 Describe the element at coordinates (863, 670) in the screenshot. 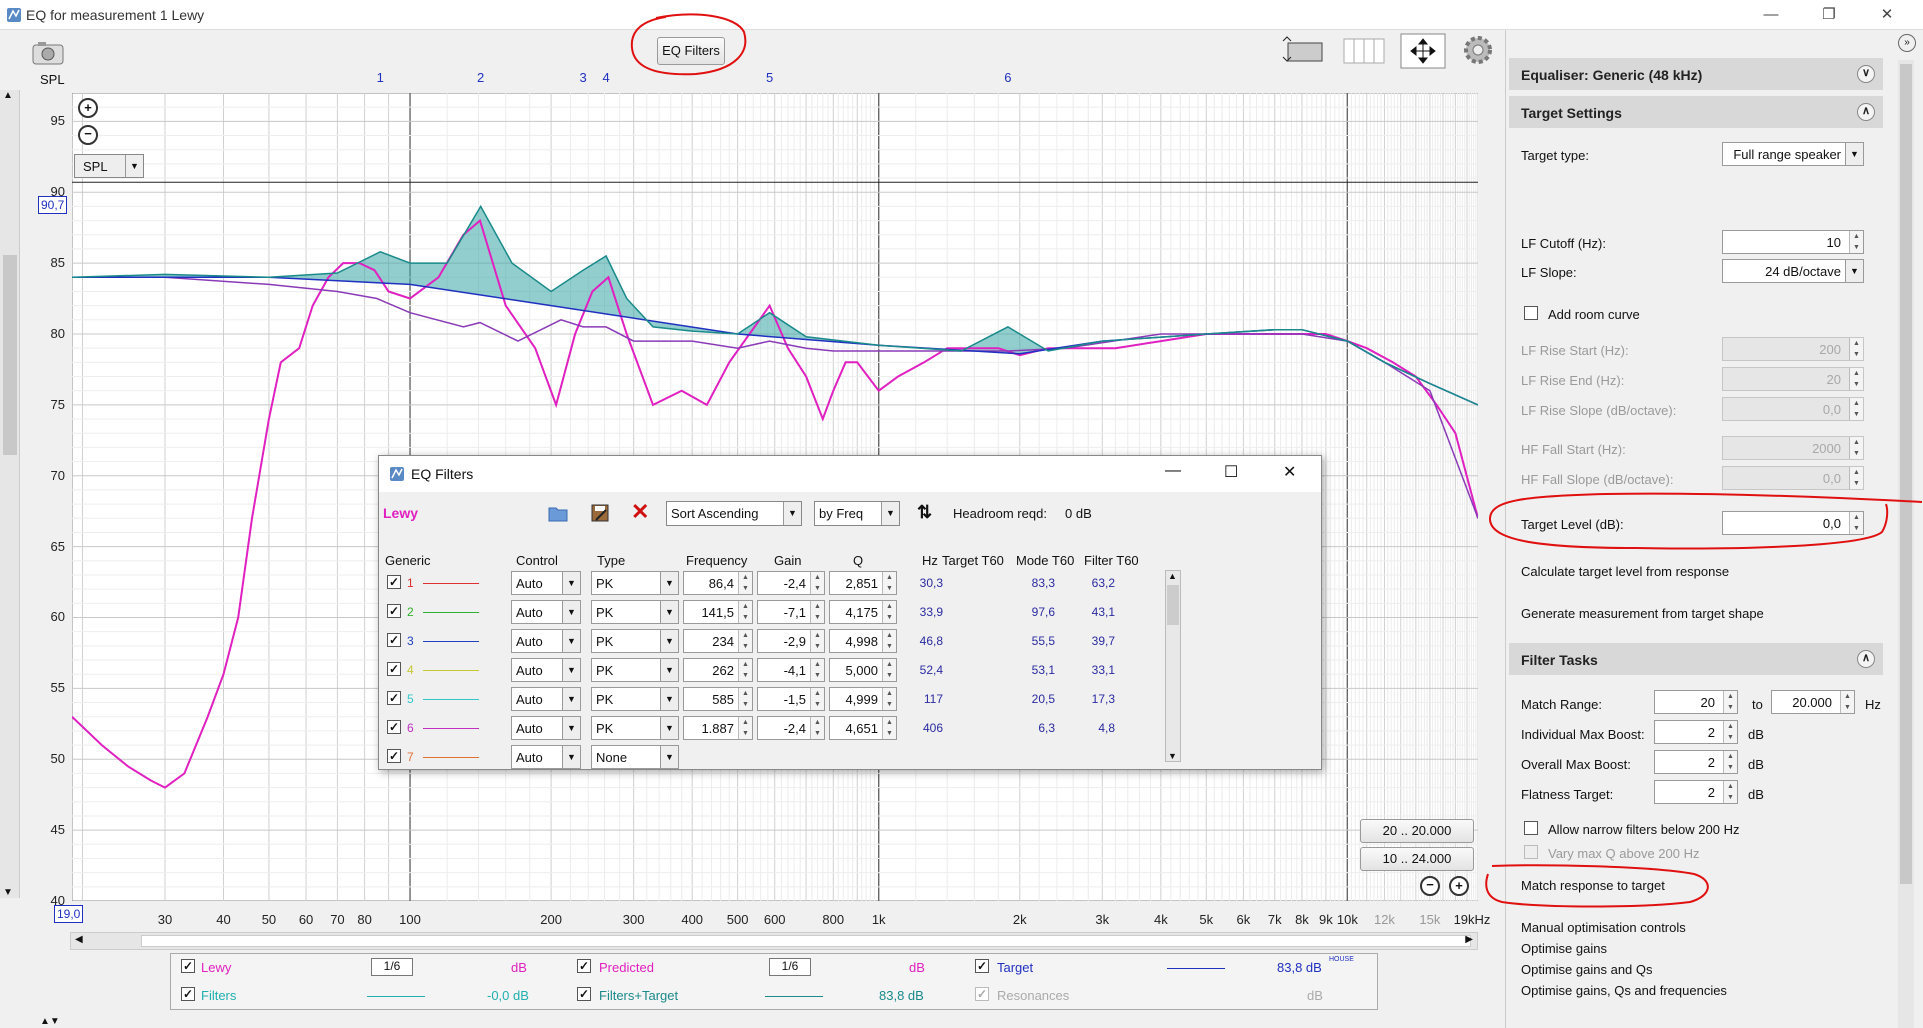

I see `filter-q-input: 5,000 ▲ ▼` at that location.